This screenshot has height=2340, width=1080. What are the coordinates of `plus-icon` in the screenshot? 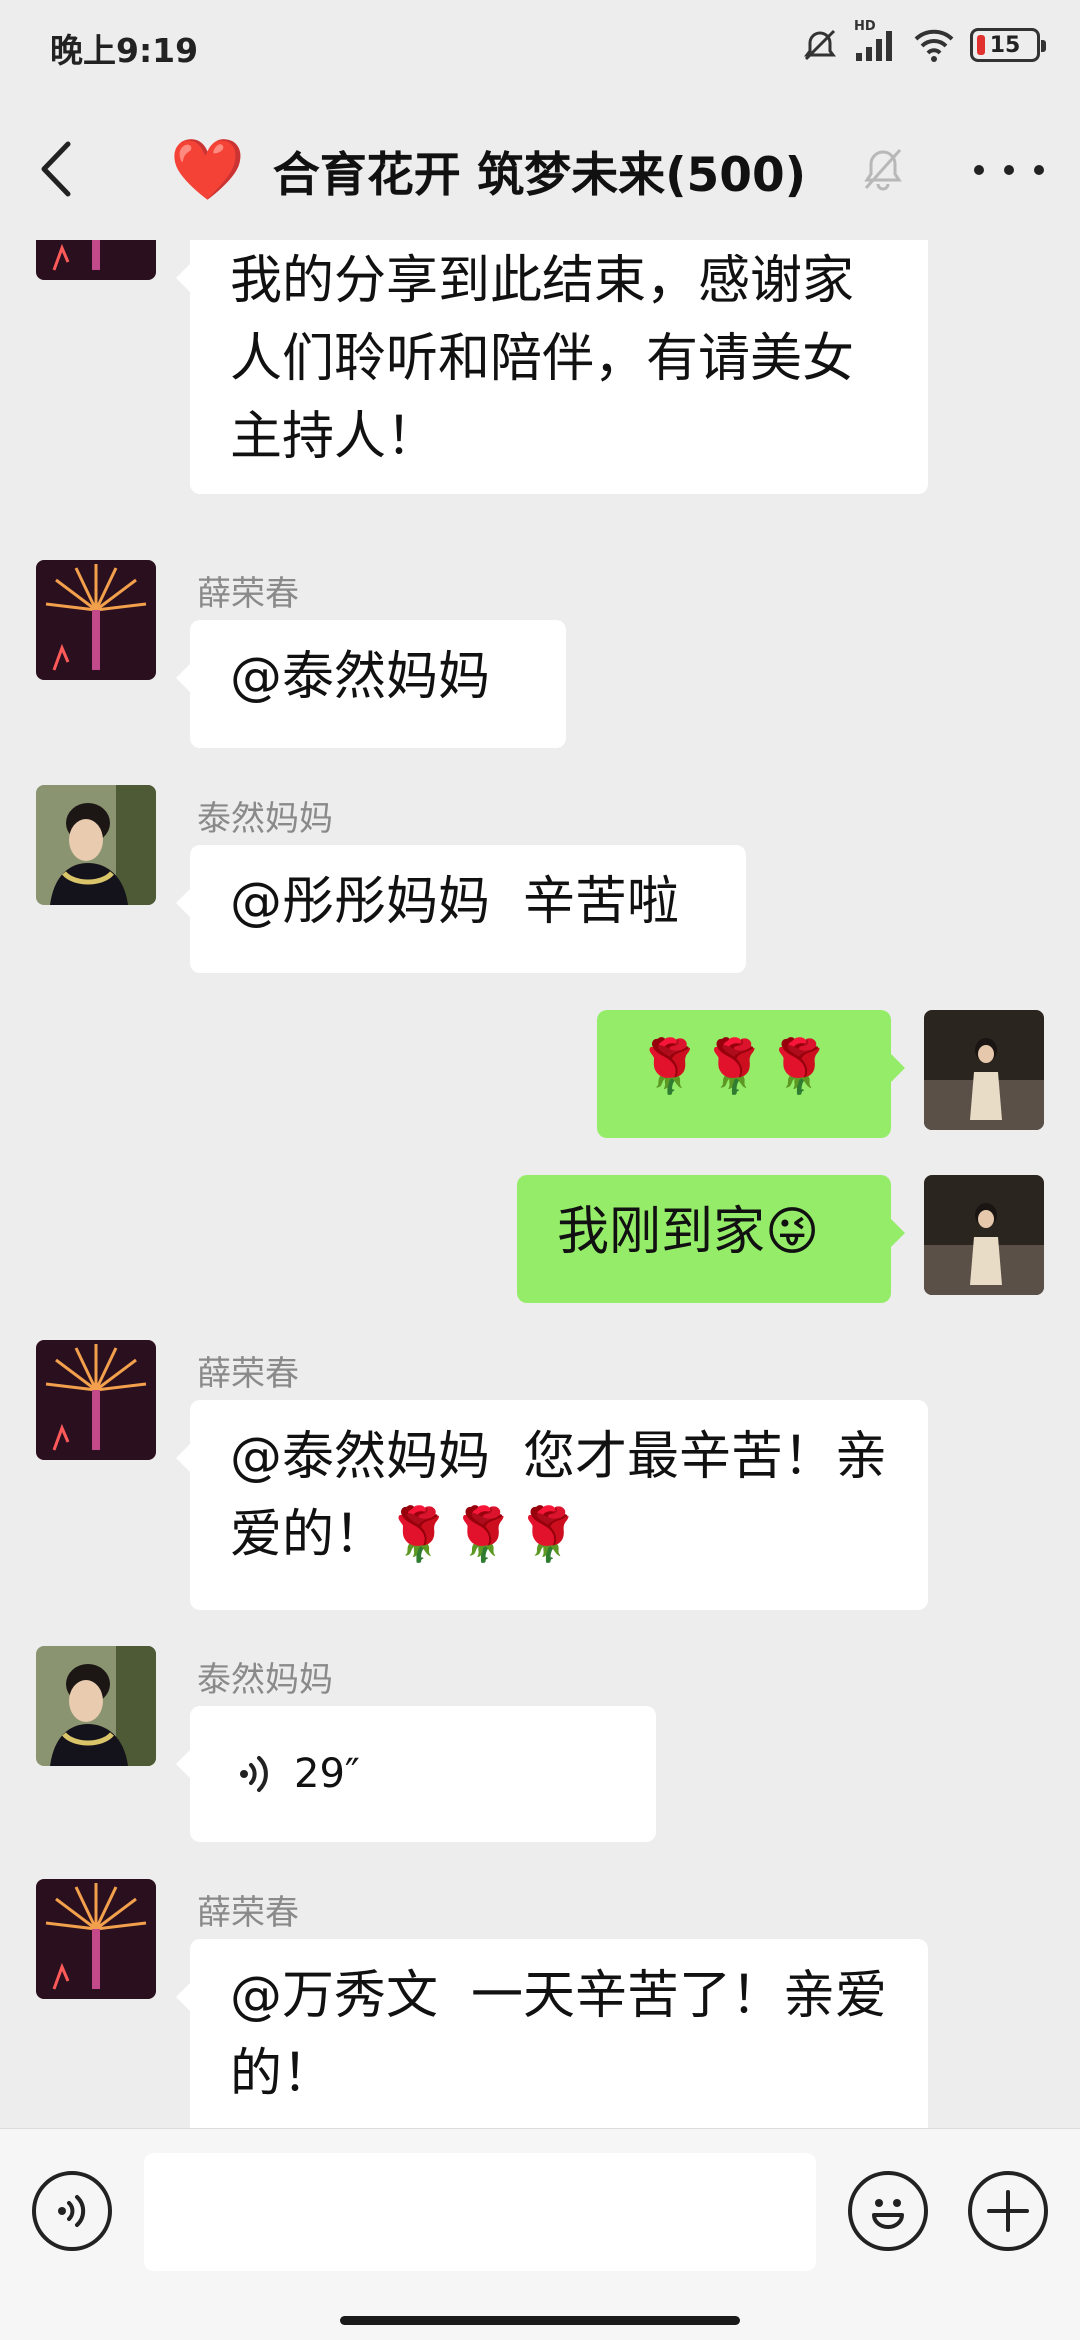 It's located at (1008, 2211).